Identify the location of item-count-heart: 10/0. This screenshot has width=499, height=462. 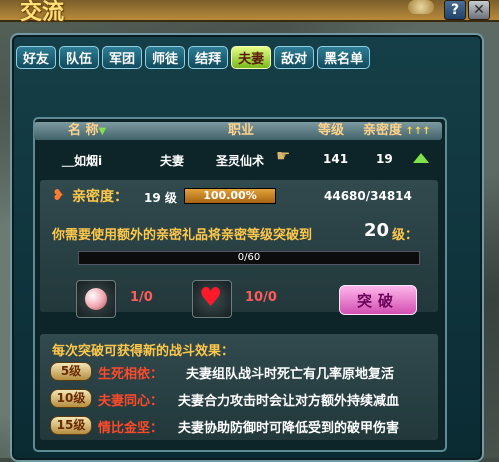
(261, 297).